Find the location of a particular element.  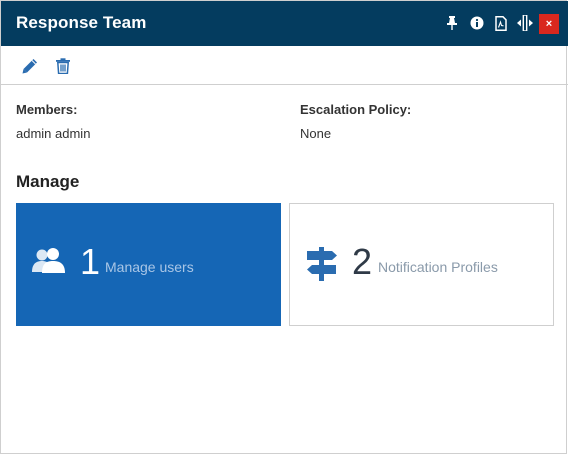

signpost-icon is located at coordinates (322, 266).